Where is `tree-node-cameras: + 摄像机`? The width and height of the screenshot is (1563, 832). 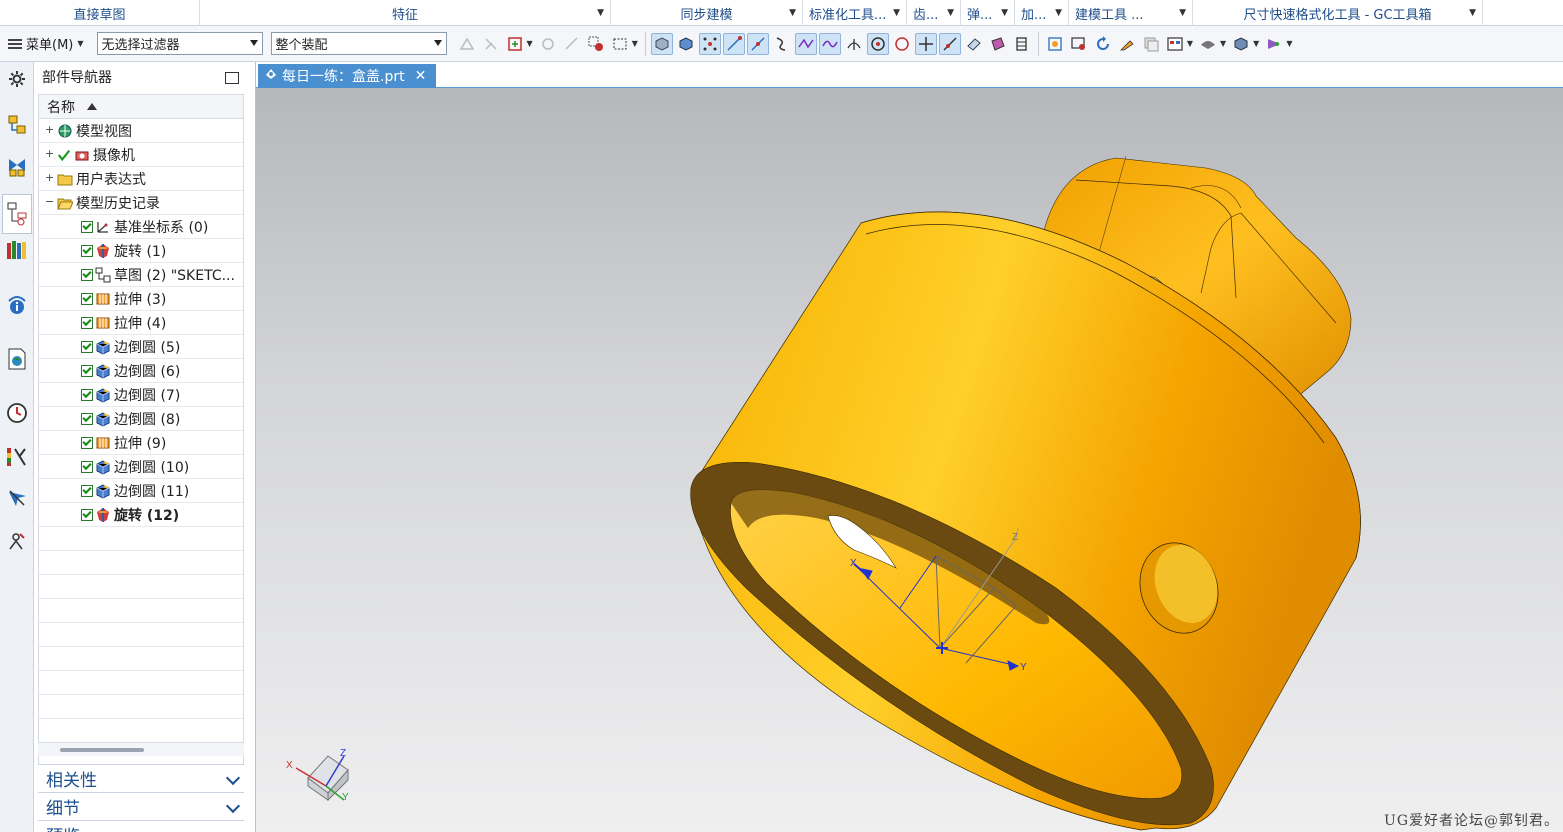 tree-node-cameras: + 摄像机 is located at coordinates (141, 155).